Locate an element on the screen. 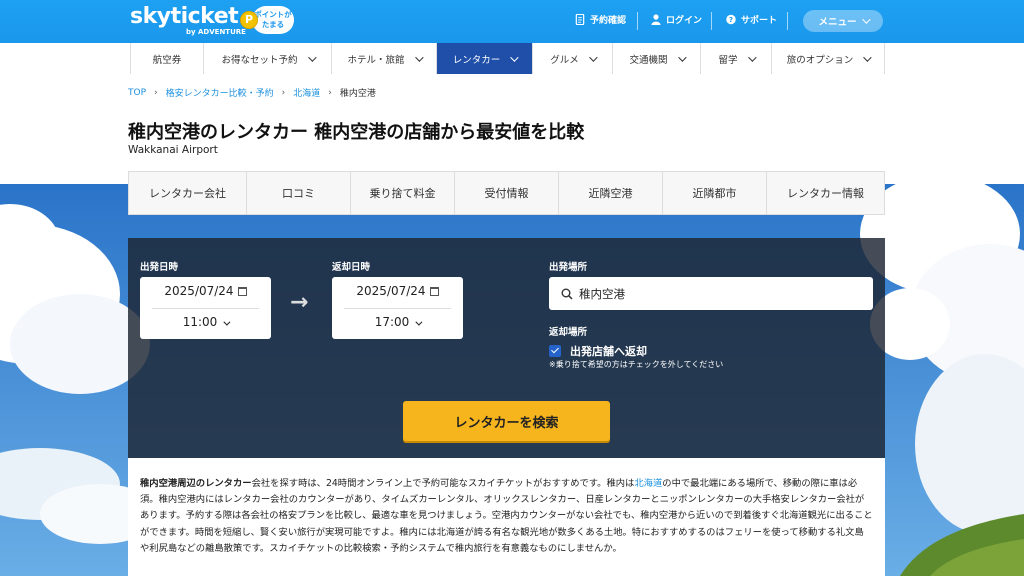  user-icon is located at coordinates (656, 19).